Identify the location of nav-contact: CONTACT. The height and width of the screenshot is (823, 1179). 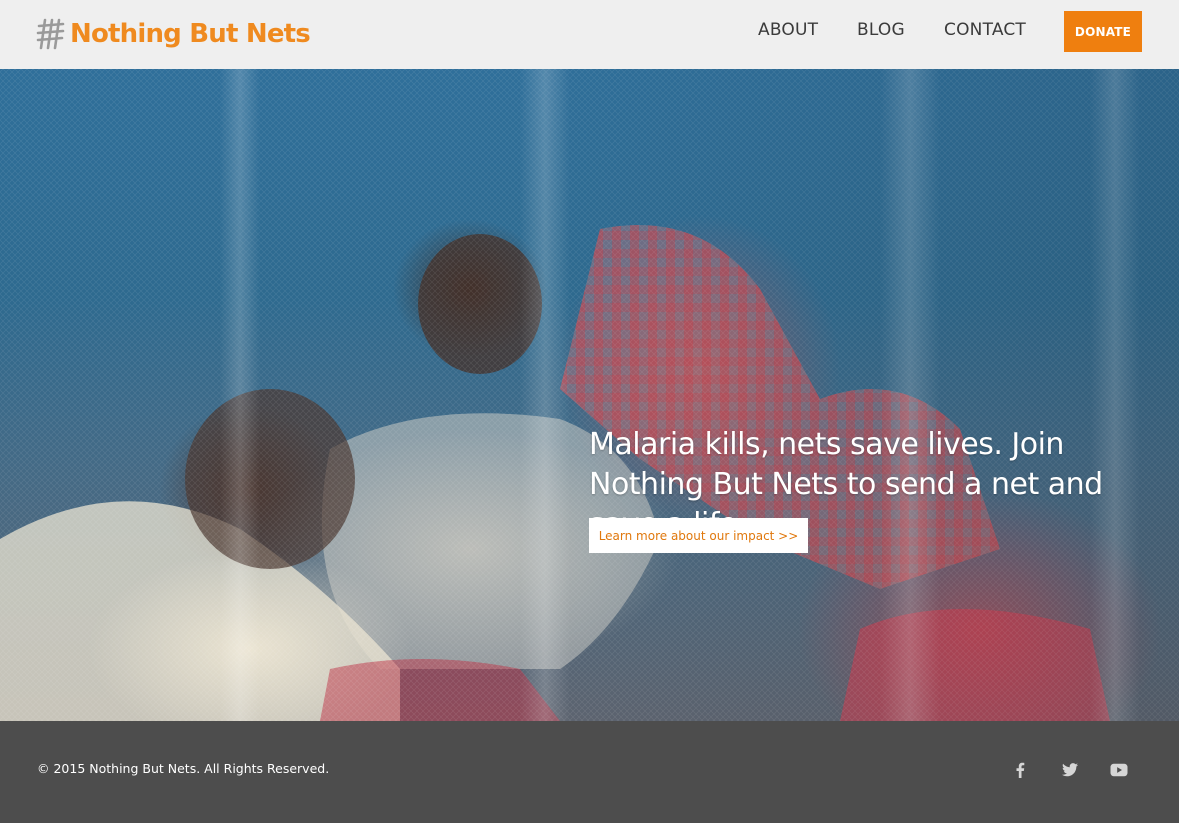
(985, 30).